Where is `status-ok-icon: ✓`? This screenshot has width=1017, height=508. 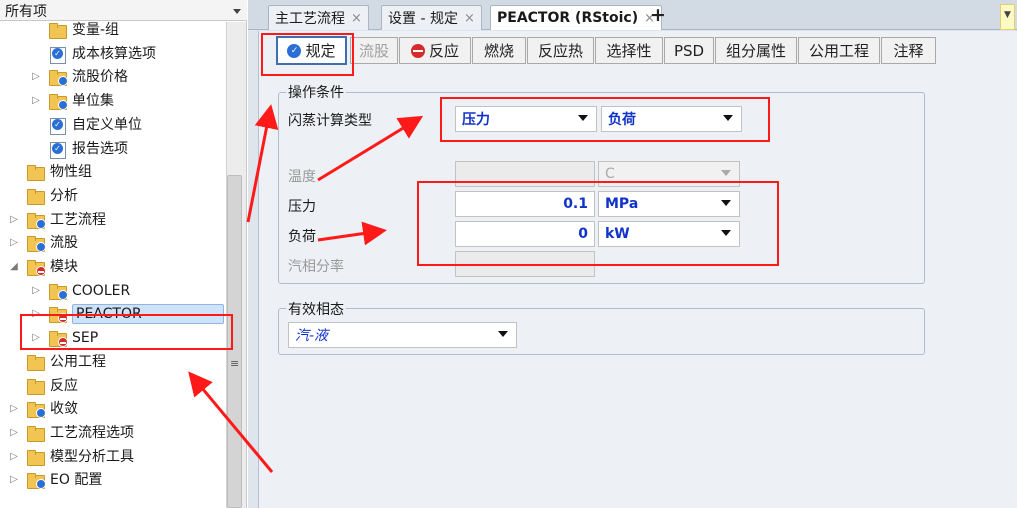 status-ok-icon: ✓ is located at coordinates (294, 50).